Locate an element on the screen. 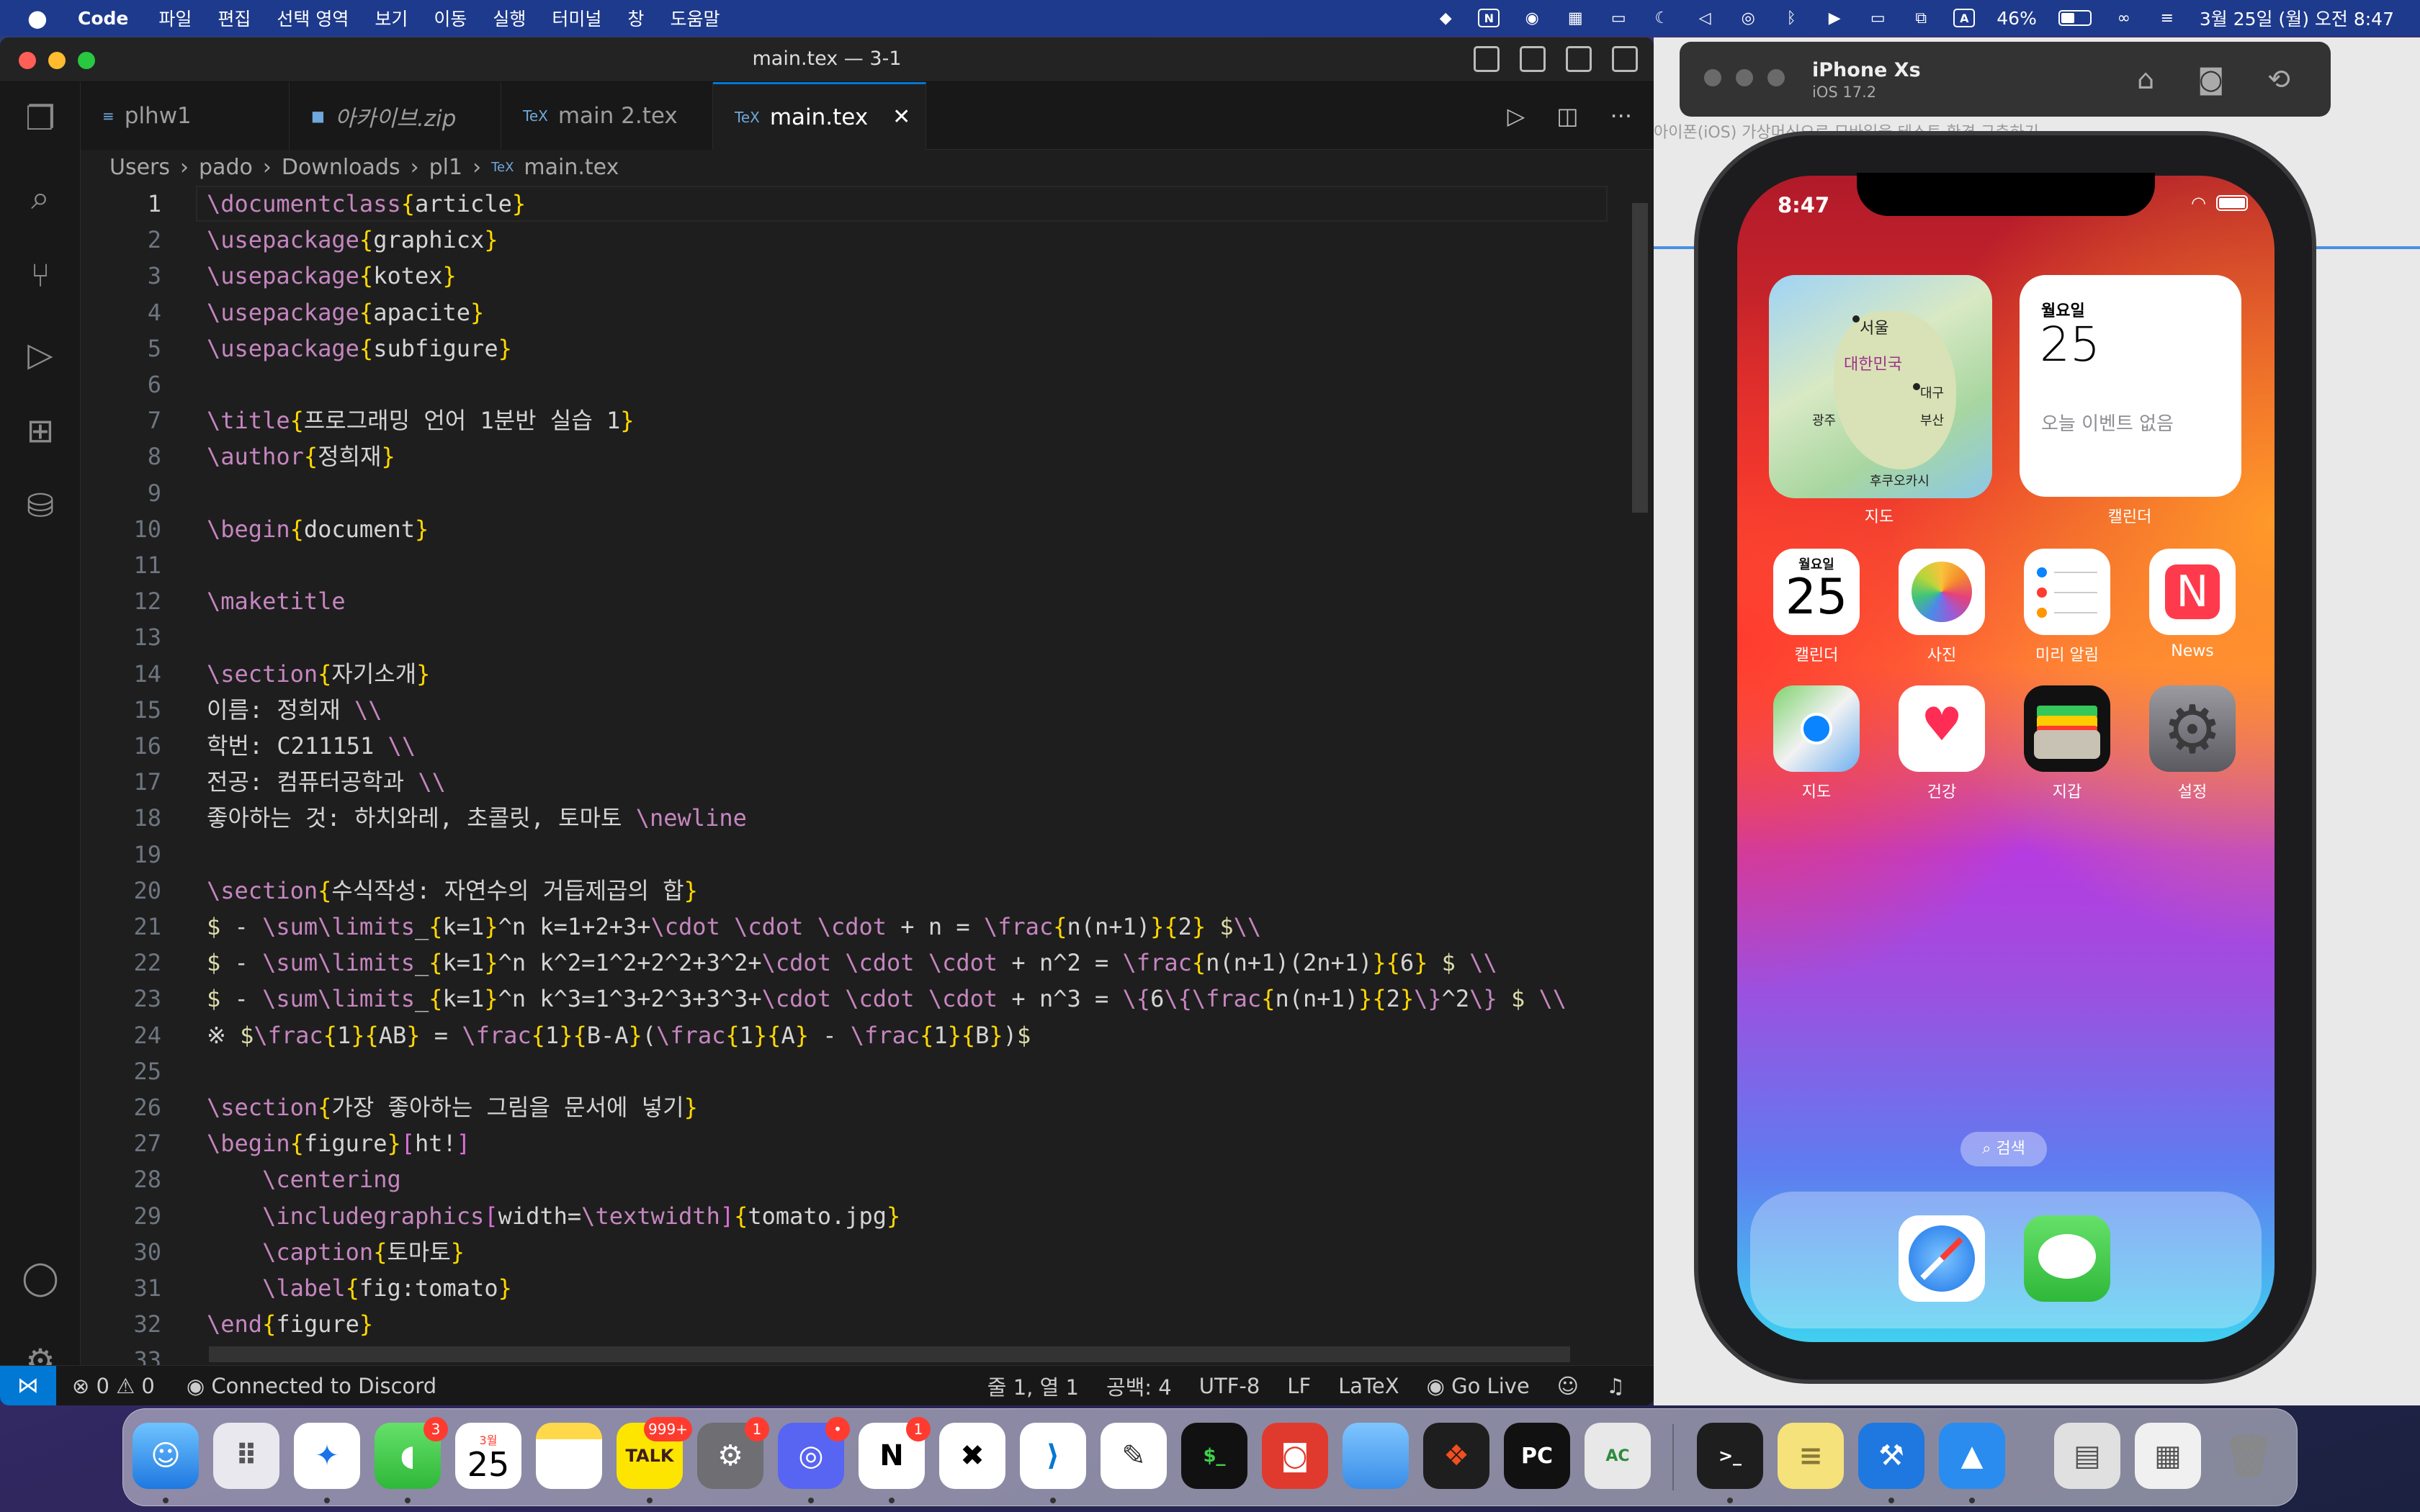 The image size is (2420, 1512). link-icon: ∞ is located at coordinates (2124, 18).